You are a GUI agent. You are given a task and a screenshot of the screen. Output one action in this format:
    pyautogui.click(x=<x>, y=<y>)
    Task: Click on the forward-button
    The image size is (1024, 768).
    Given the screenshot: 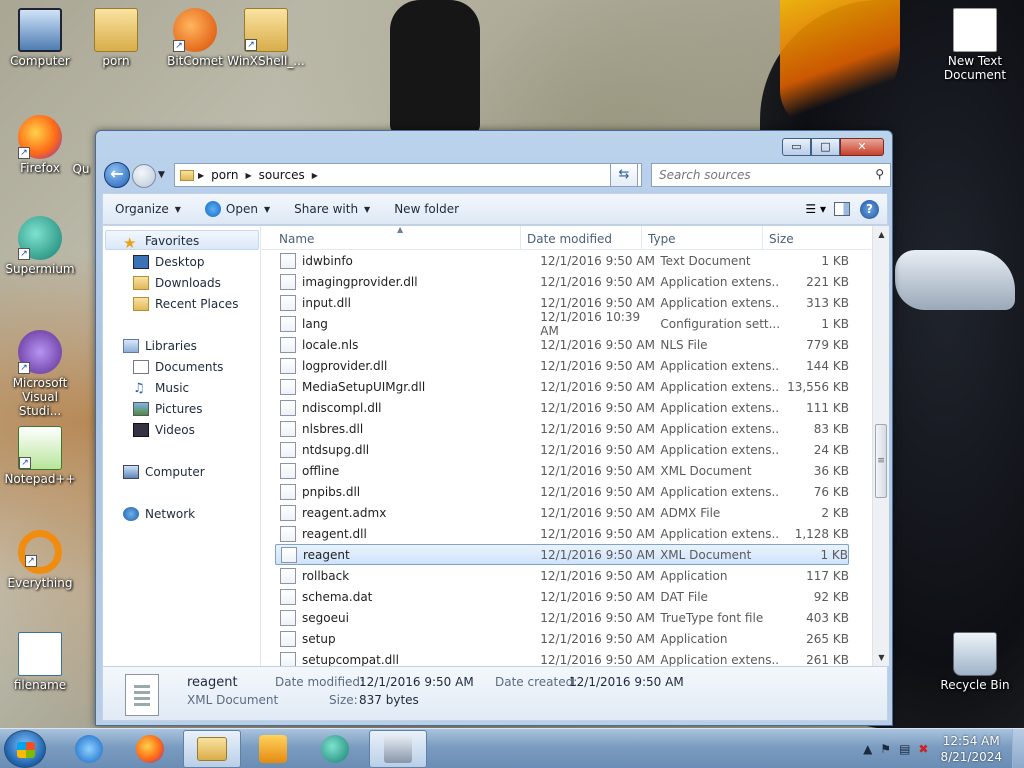 What is the action you would take?
    pyautogui.click(x=144, y=176)
    